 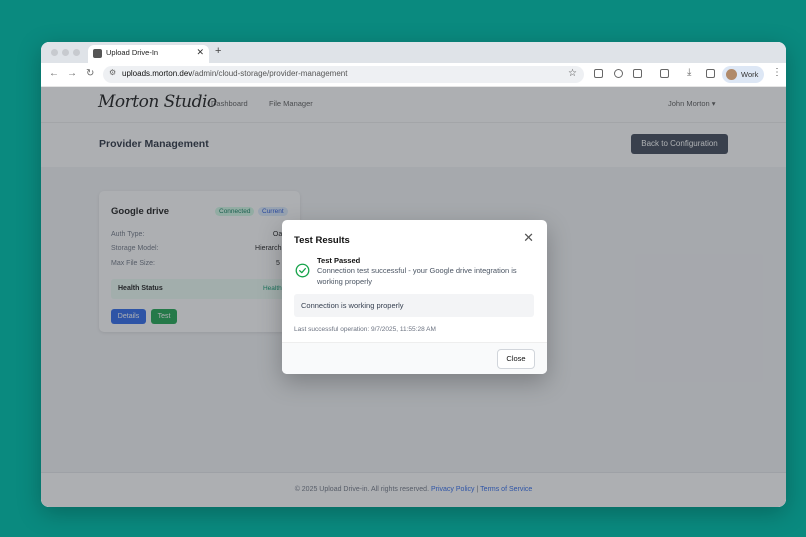 What do you see at coordinates (516, 359) in the screenshot?
I see `close-button: Close` at bounding box center [516, 359].